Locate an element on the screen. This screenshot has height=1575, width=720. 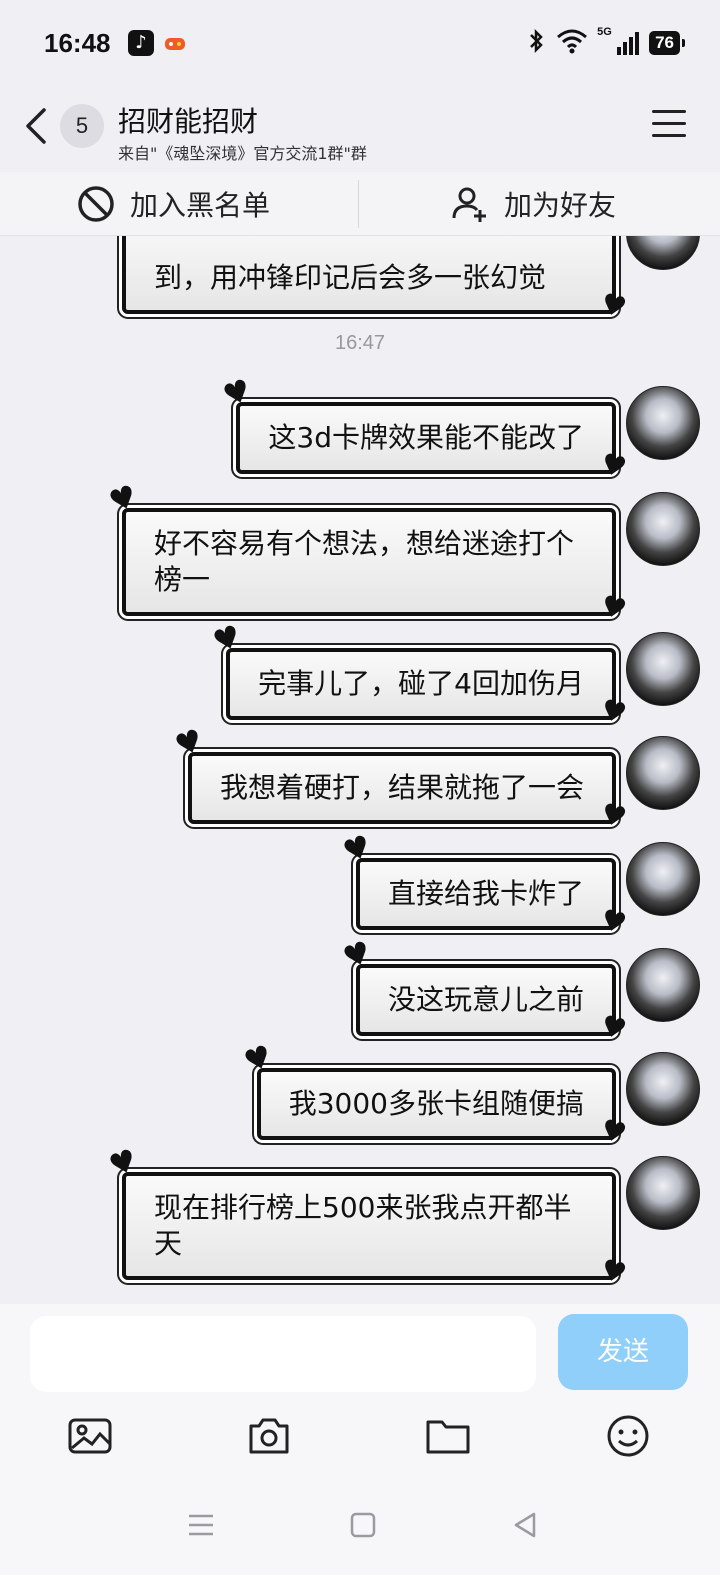
status-icons: 5G 76 is located at coordinates (606, 42).